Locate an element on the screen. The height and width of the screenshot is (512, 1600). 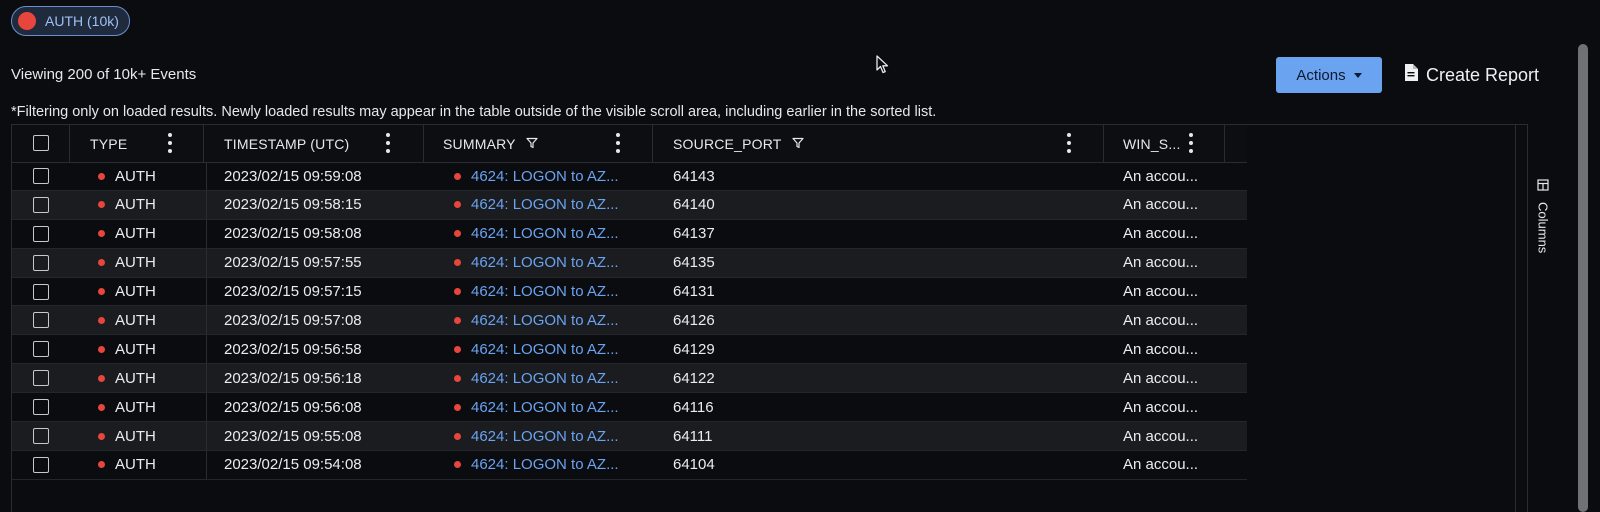
win-s-column-menu-icon is located at coordinates (1191, 143).